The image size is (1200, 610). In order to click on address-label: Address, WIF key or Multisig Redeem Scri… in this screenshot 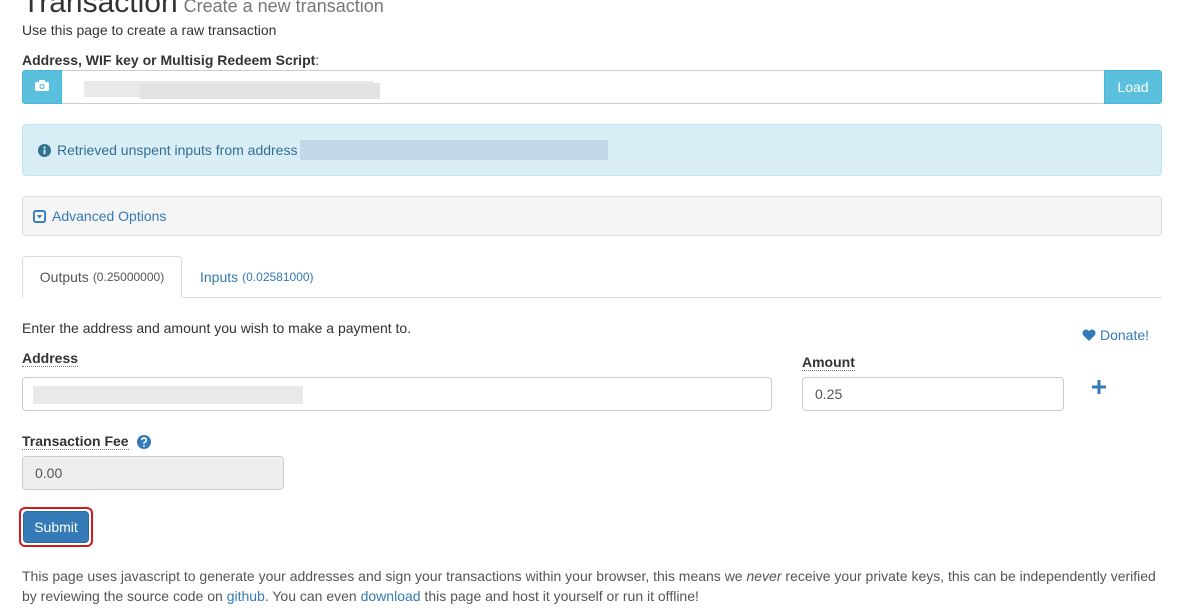, I will do `click(171, 60)`.